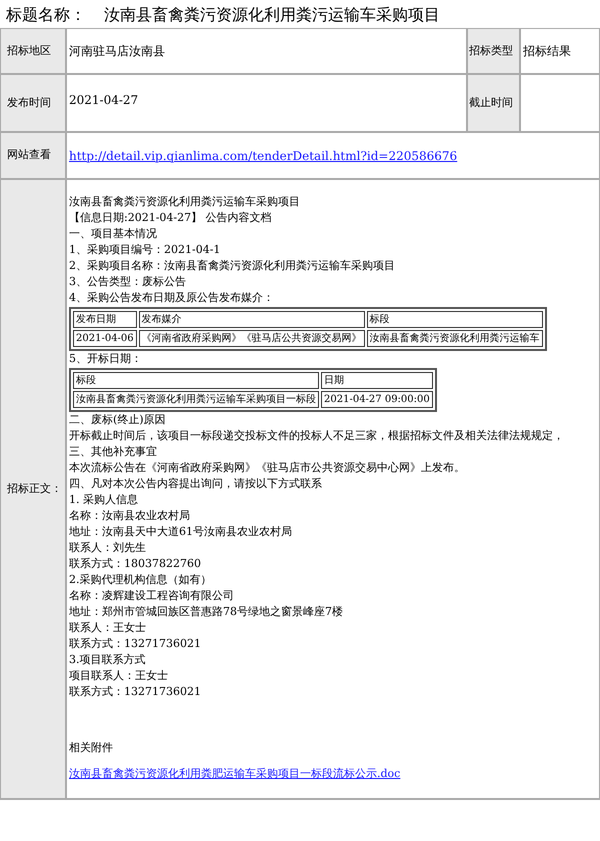 Image resolution: width=600 pixels, height=841 pixels. What do you see at coordinates (34, 52) in the screenshot?
I see `field-label: 招标地区` at bounding box center [34, 52].